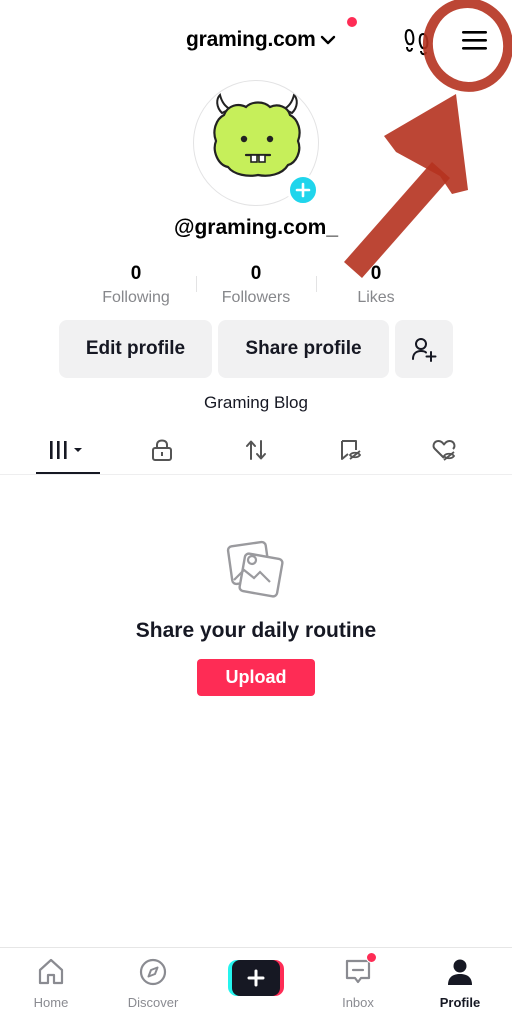 The height and width of the screenshot is (1024, 512). I want to click on nav-label: Profile, so click(460, 1002).